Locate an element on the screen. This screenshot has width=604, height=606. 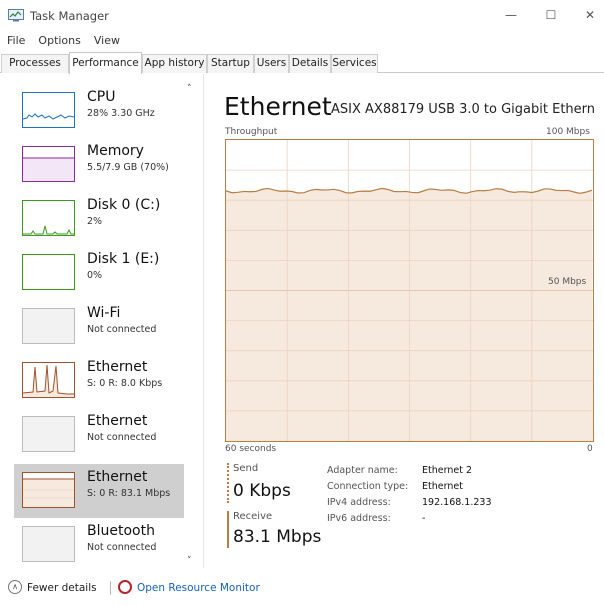
ethernet-2-thumbnail-graph is located at coordinates (48, 434).